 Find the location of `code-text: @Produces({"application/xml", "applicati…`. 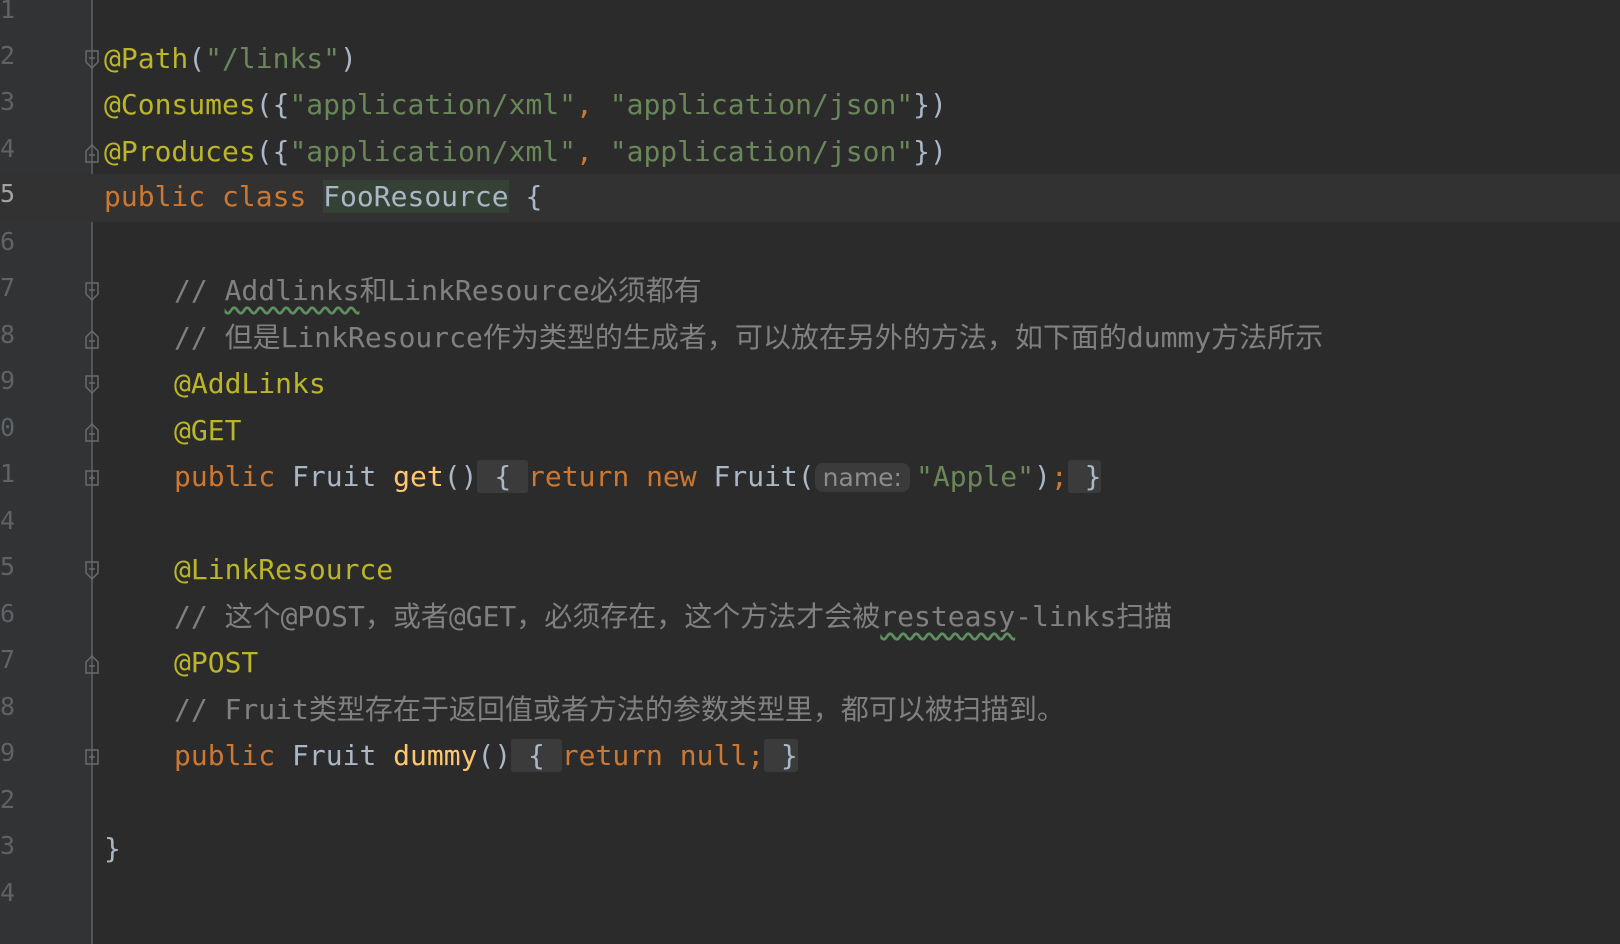

code-text: @Produces({"application/xml", "applicati… is located at coordinates (525, 152).